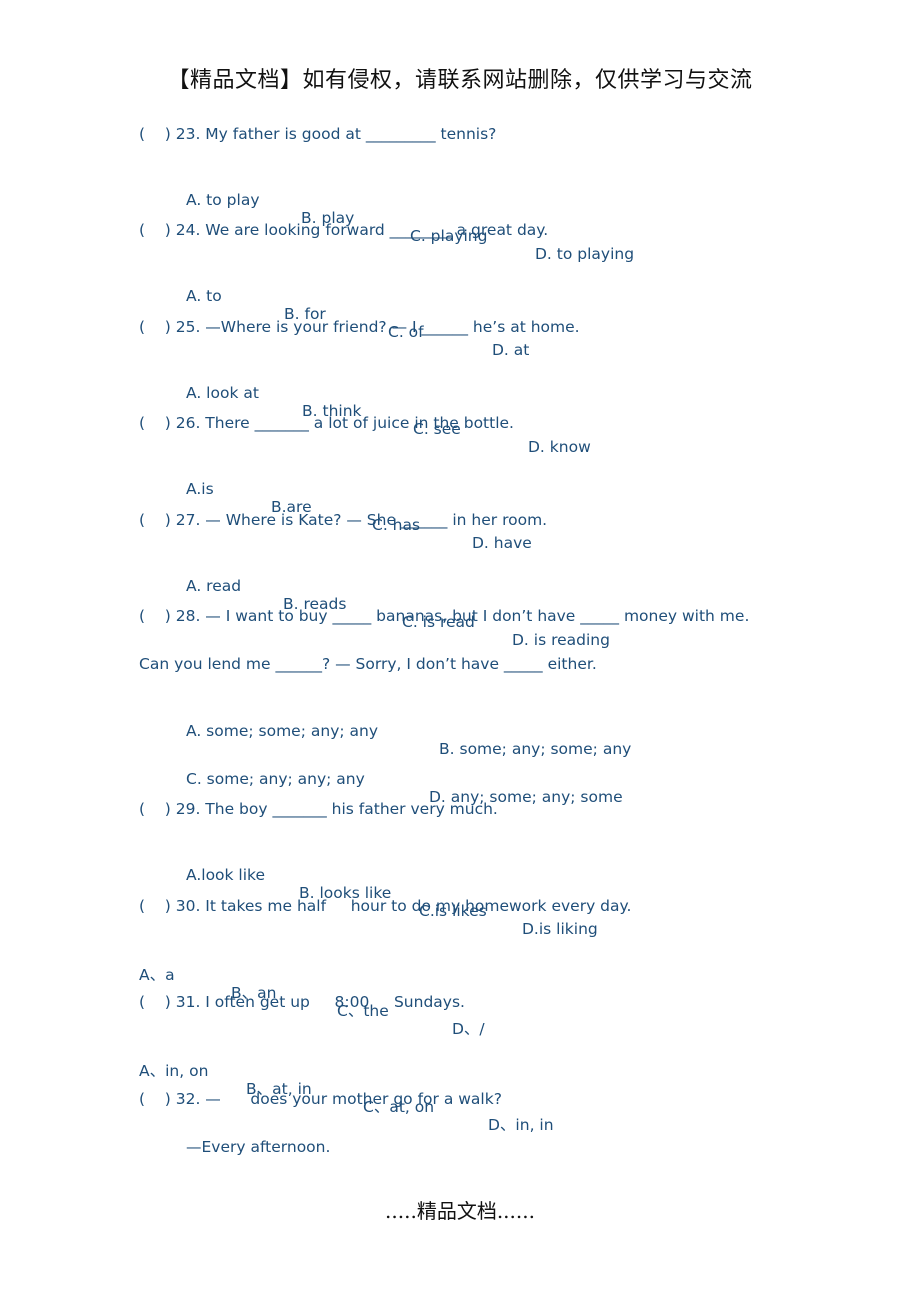 The height and width of the screenshot is (1302, 920). Describe the element at coordinates (560, 929) in the screenshot. I see `option-d: D.is liking` at that location.